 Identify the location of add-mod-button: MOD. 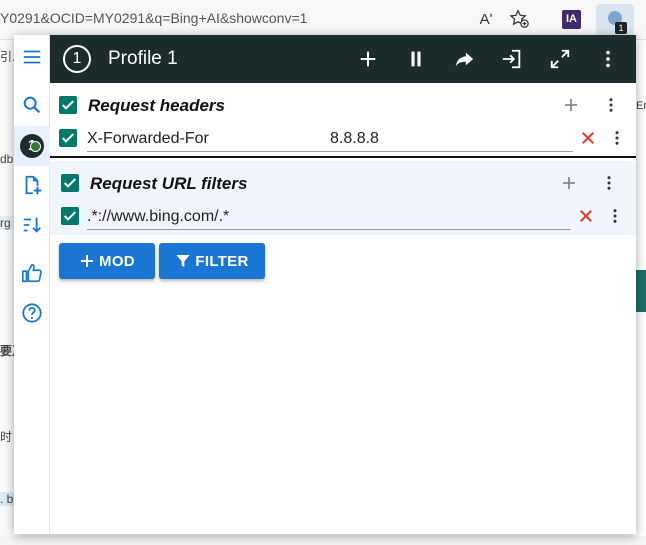
(107, 261).